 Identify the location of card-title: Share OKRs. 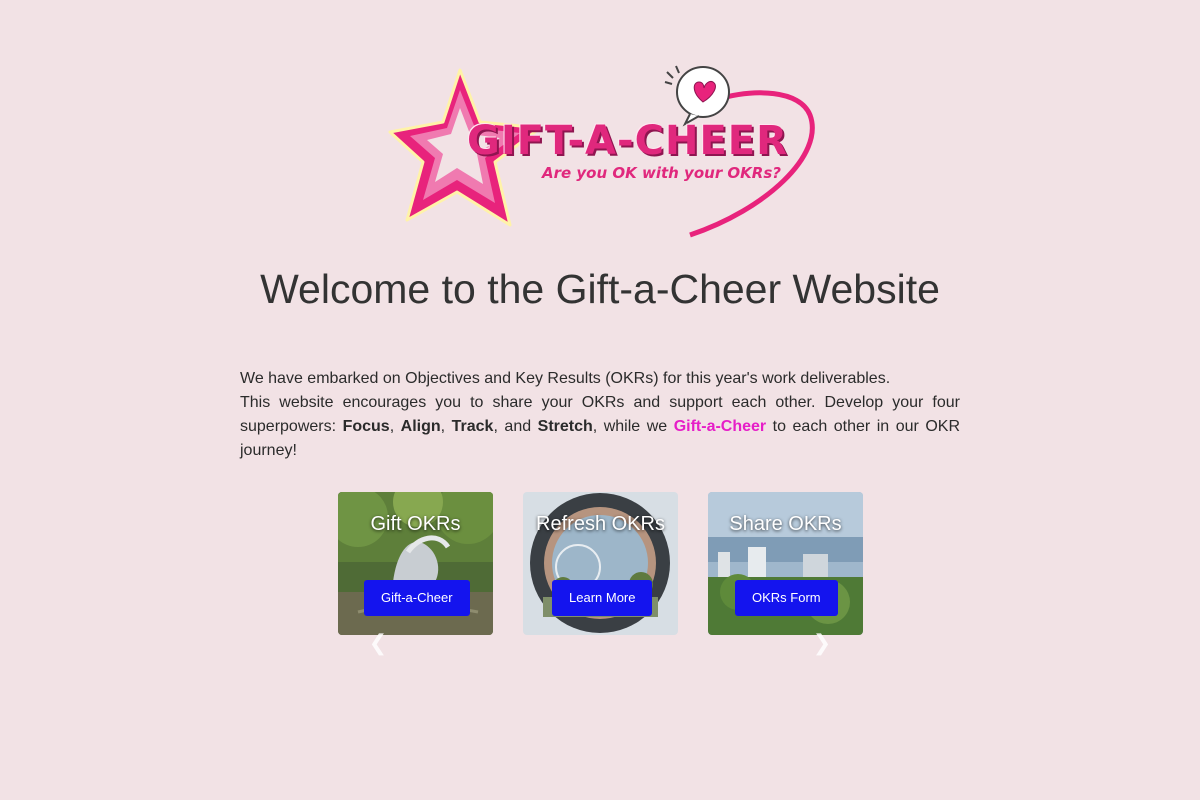
(785, 524).